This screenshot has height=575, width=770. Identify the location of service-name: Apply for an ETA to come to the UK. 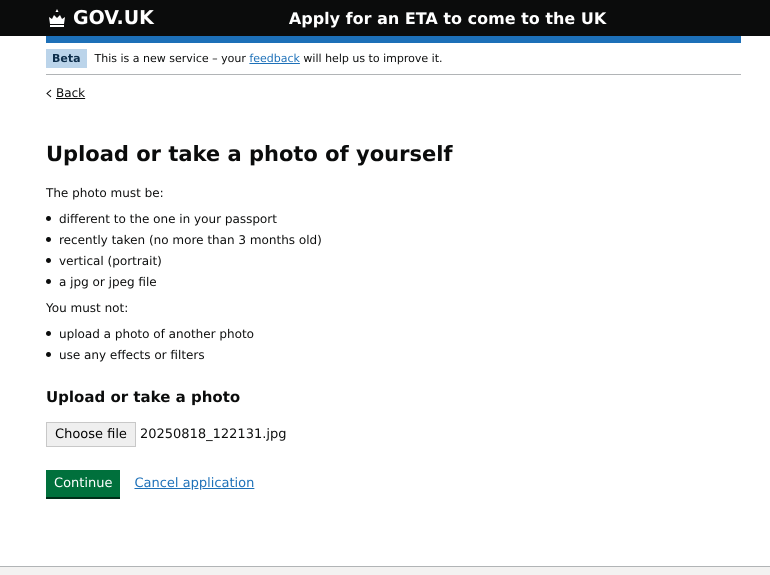
(447, 18).